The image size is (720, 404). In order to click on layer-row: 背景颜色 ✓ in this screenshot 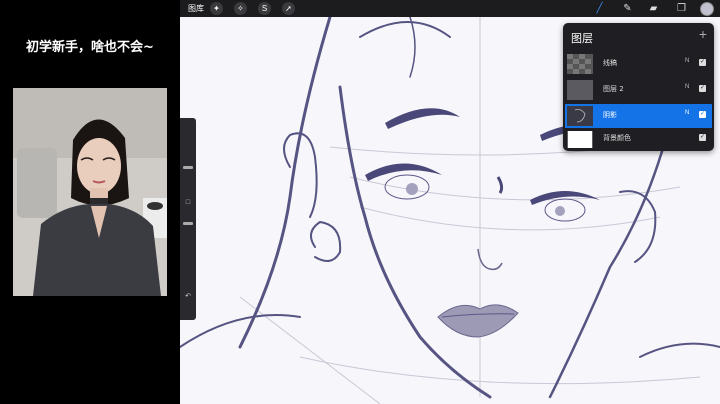, I will do `click(638, 139)`.